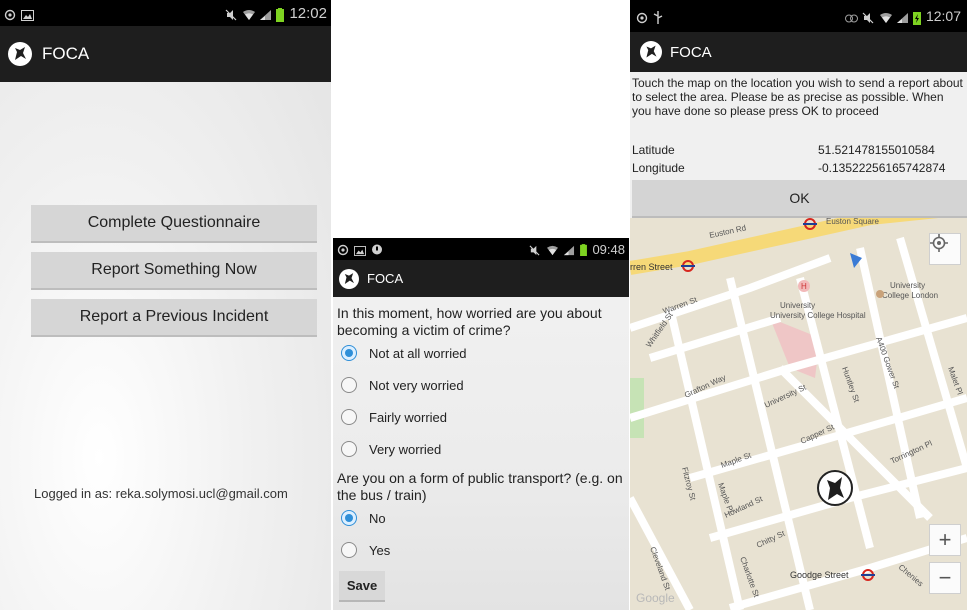  I want to click on map-label: Euston Square, so click(852, 222).